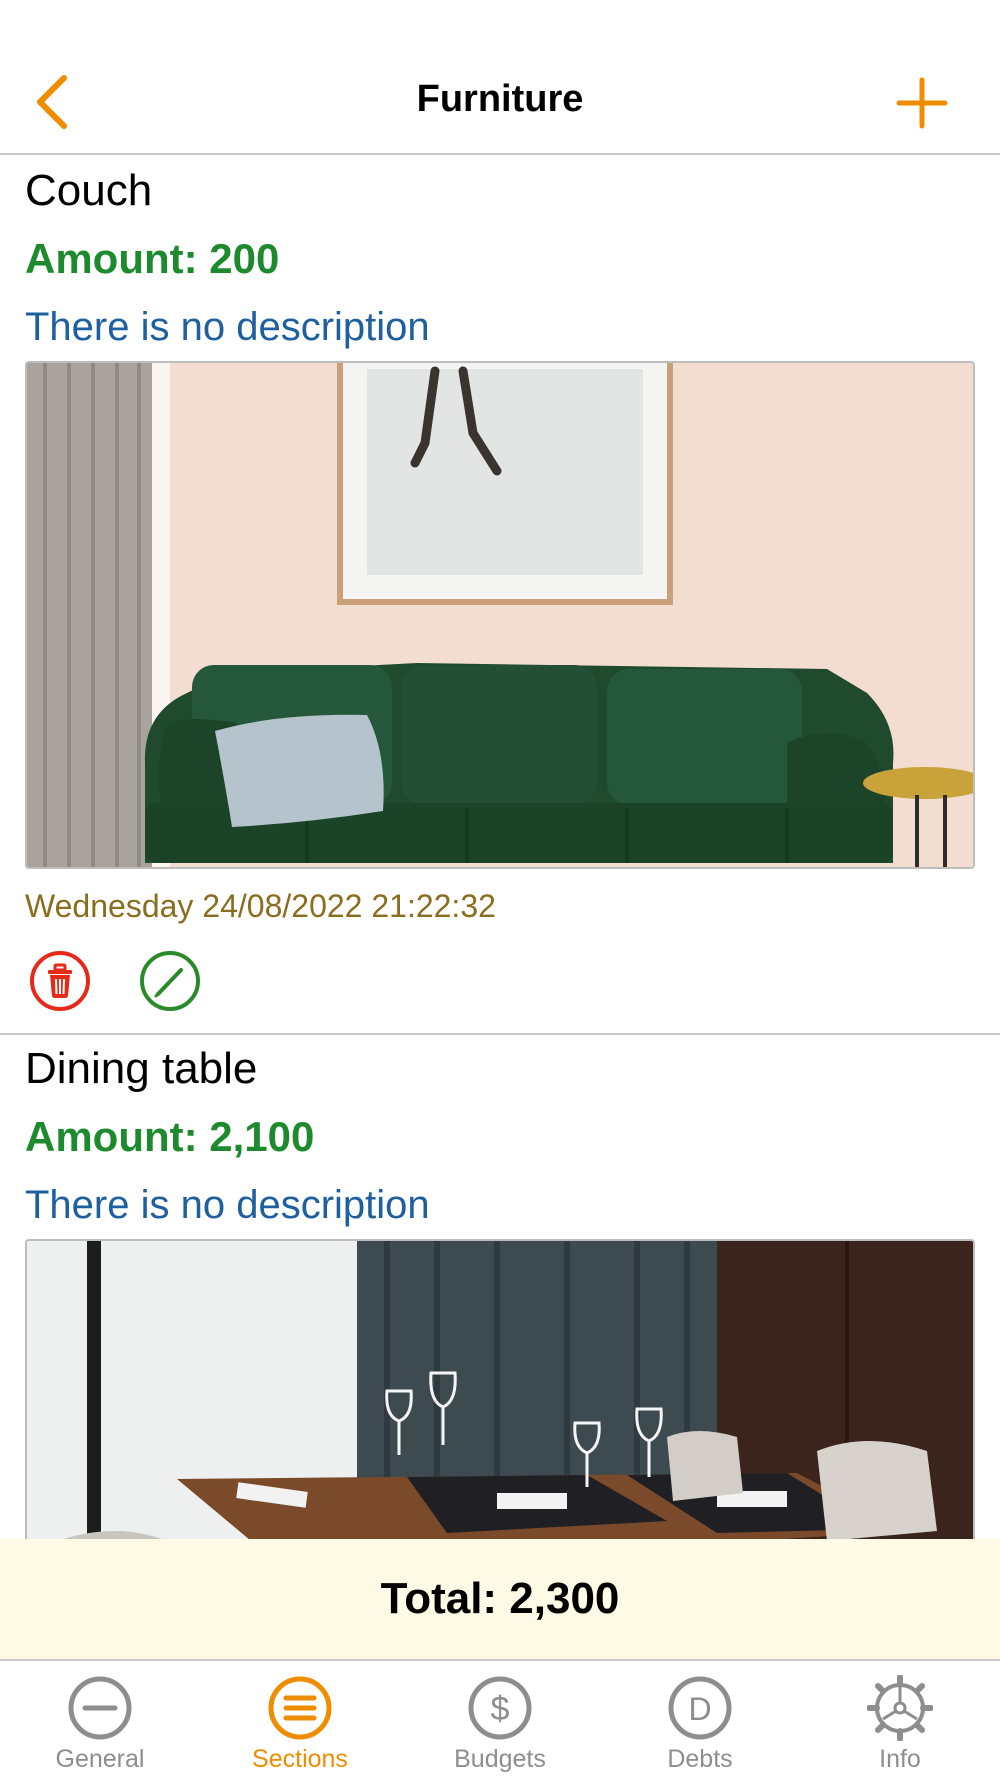  I want to click on tab-sections-label: Sections, so click(300, 1759).